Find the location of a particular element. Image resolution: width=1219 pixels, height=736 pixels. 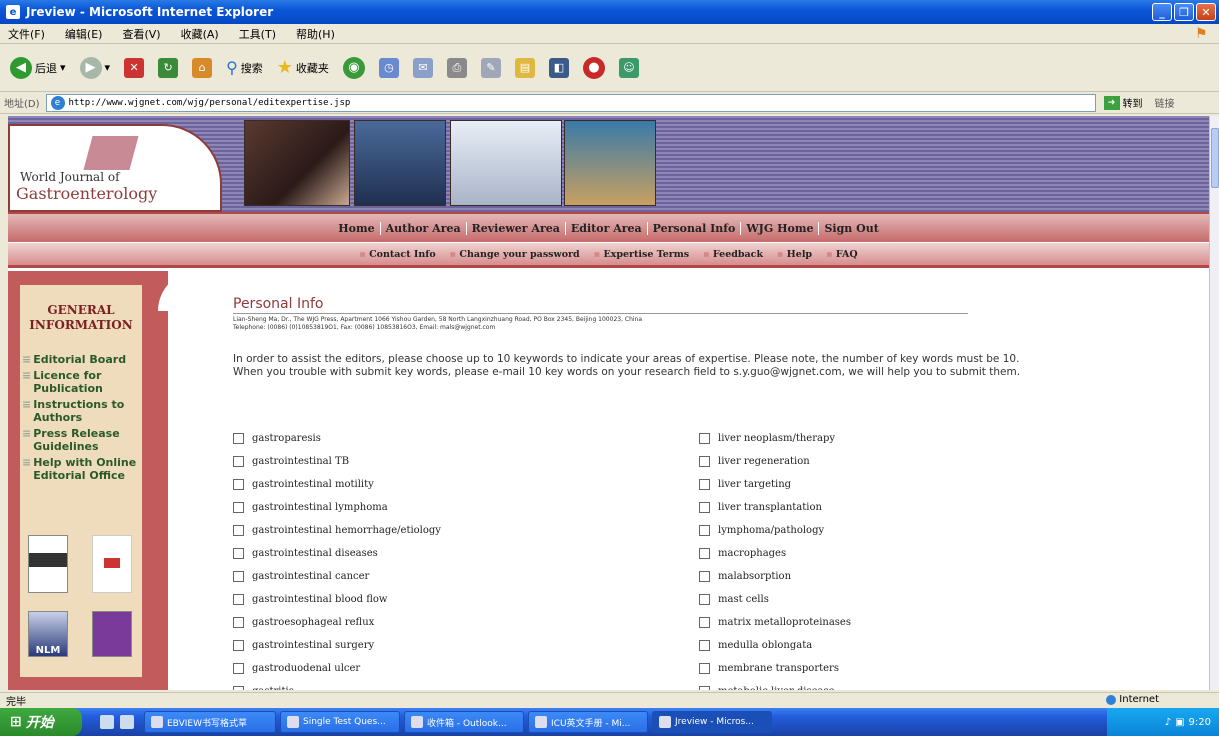

minimize-button: _ is located at coordinates (1162, 12).